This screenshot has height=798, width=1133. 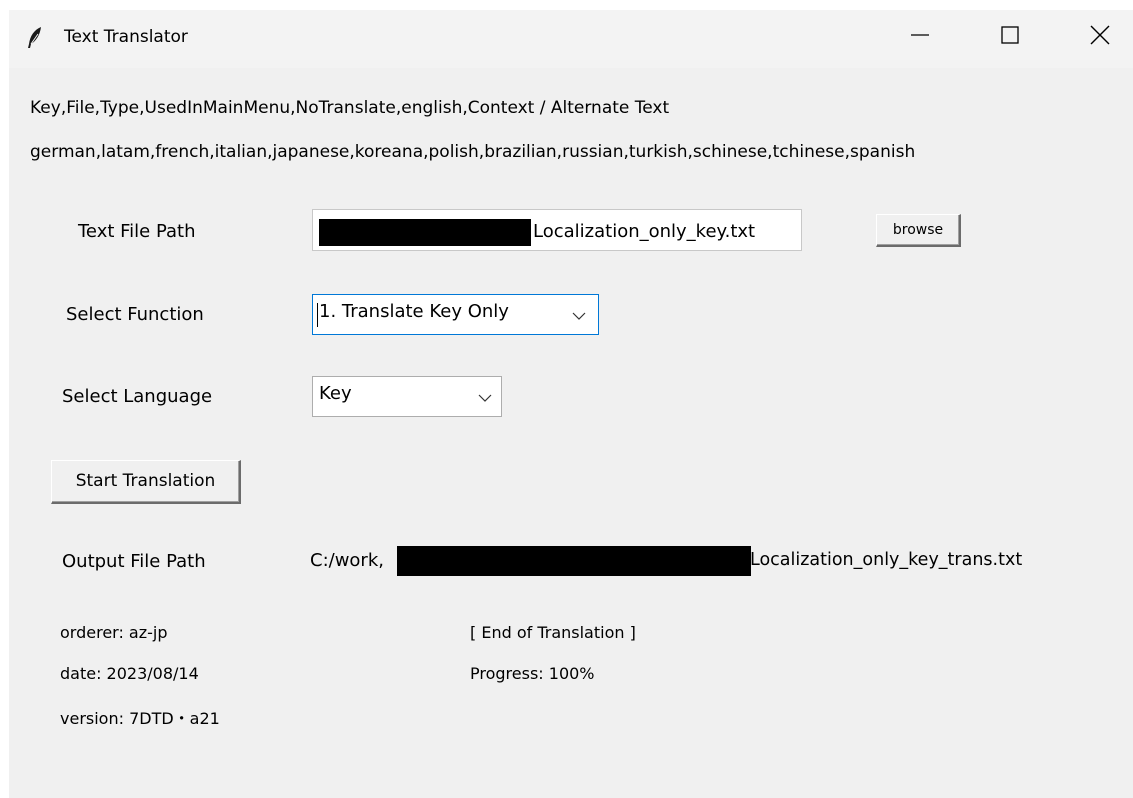 I want to click on language-select-value: Key, so click(x=335, y=393).